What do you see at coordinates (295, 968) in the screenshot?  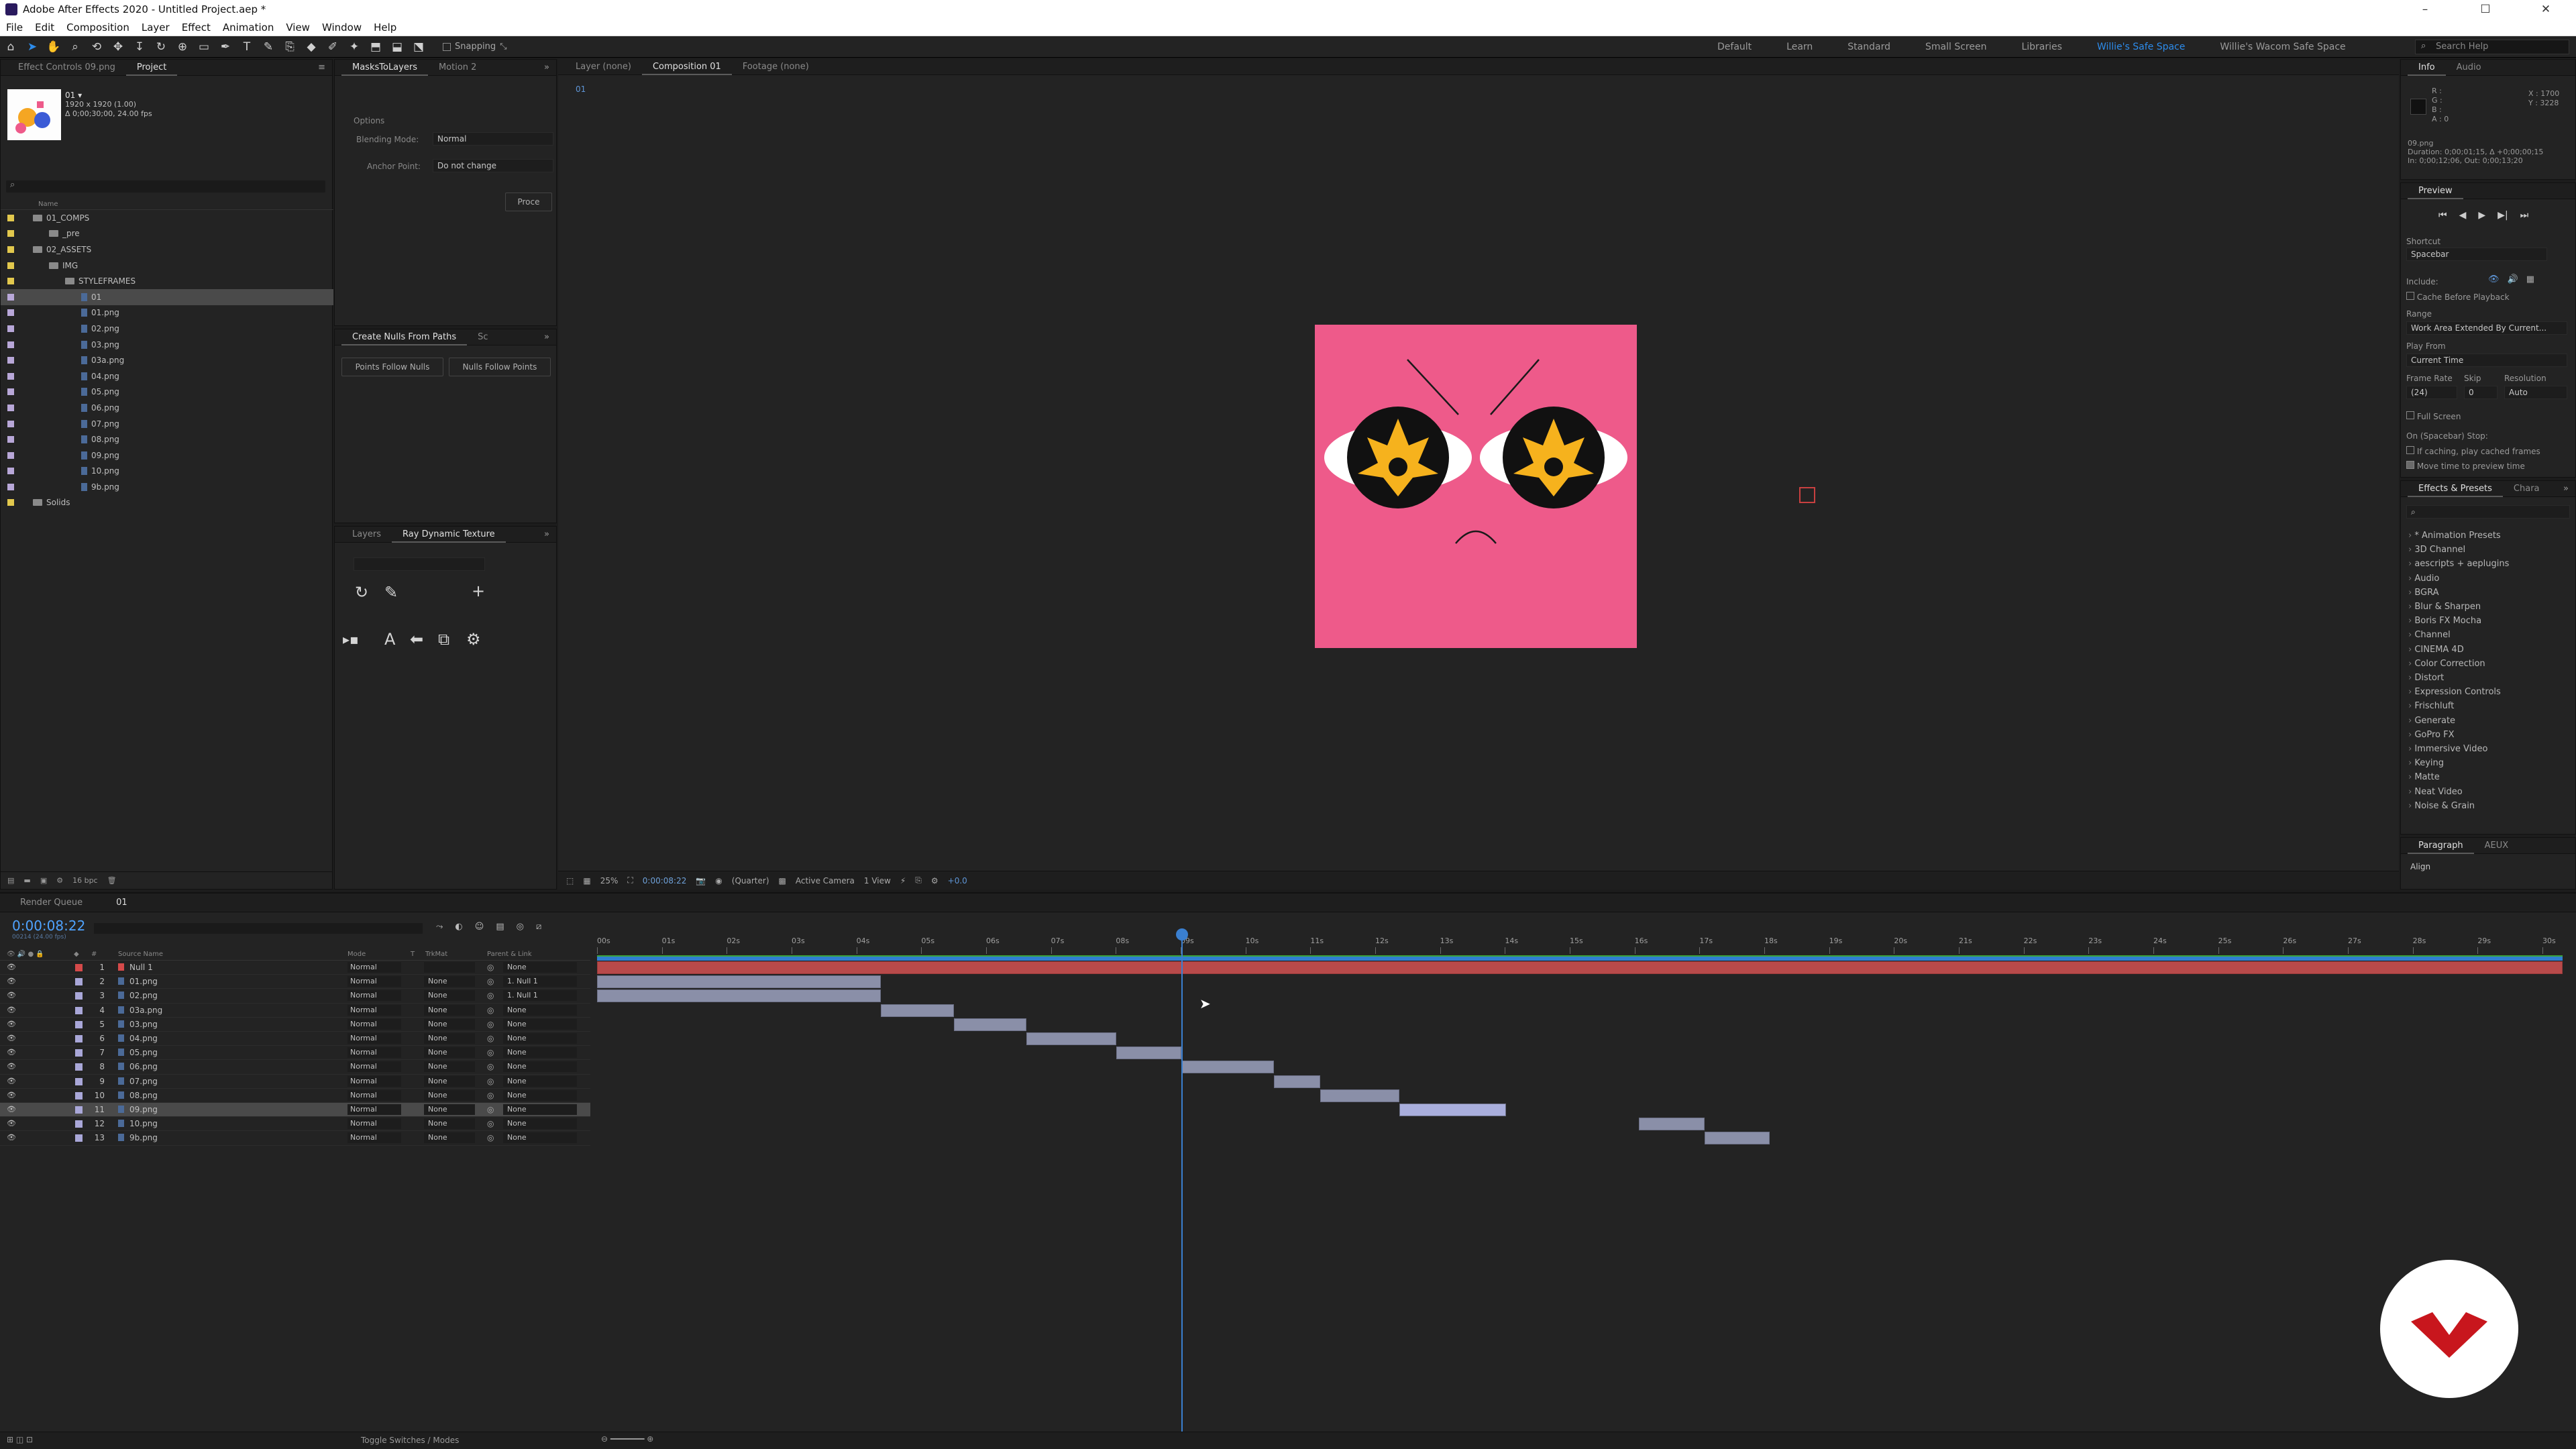 I see `layer-row: 👁 1 Null 1 Normal ◎ None` at bounding box center [295, 968].